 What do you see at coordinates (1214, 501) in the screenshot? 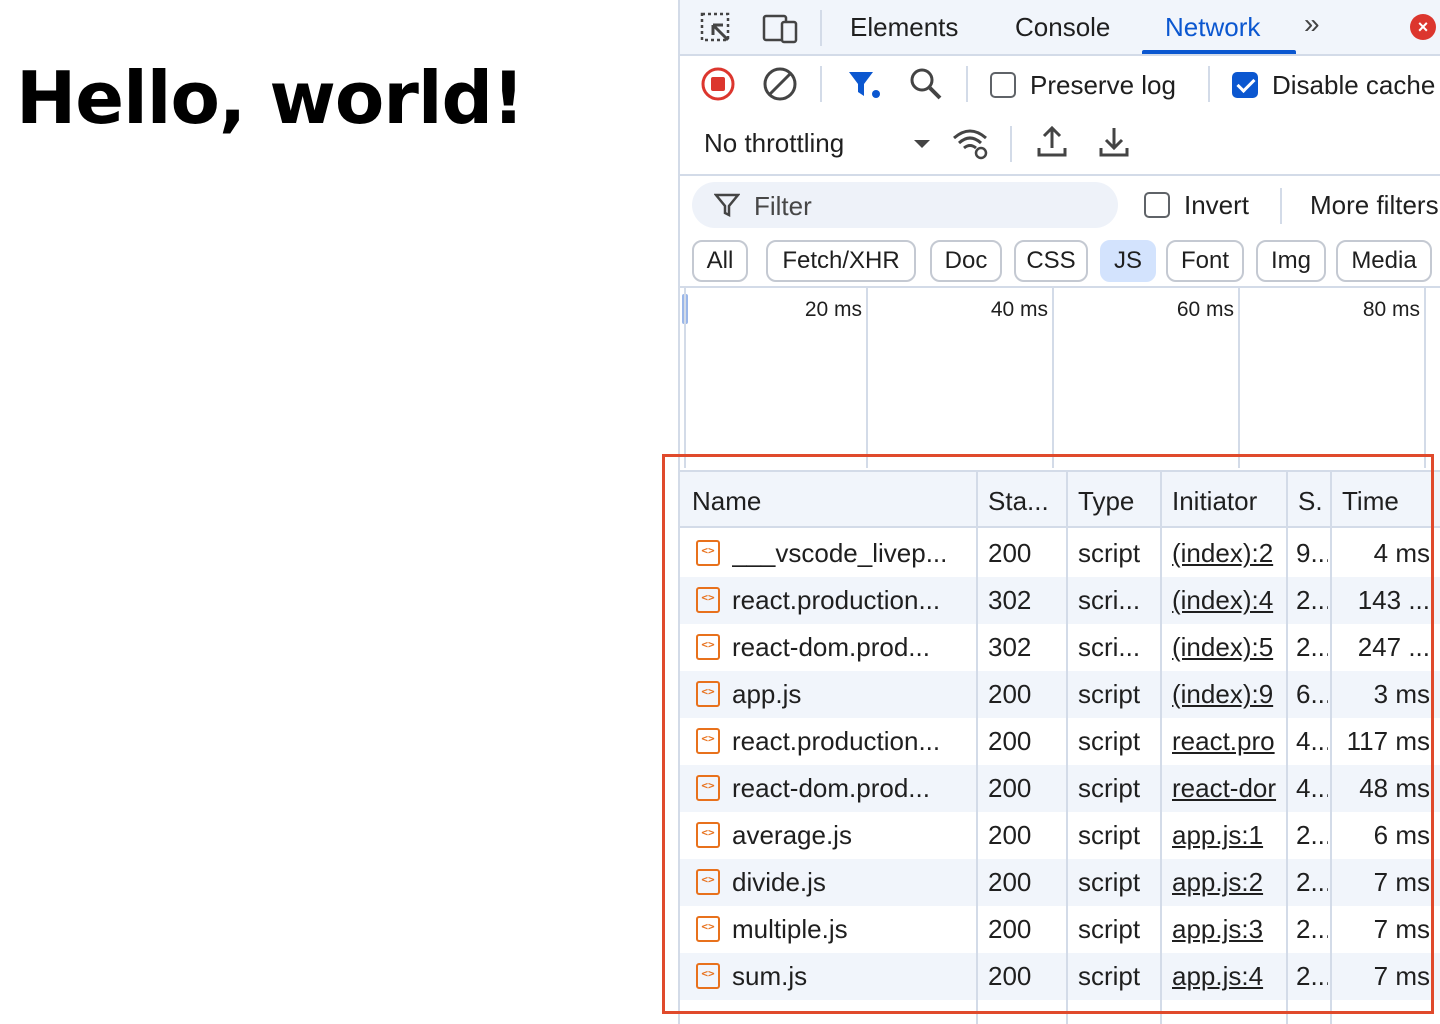
I see `column-header-initiator: Initiator` at bounding box center [1214, 501].